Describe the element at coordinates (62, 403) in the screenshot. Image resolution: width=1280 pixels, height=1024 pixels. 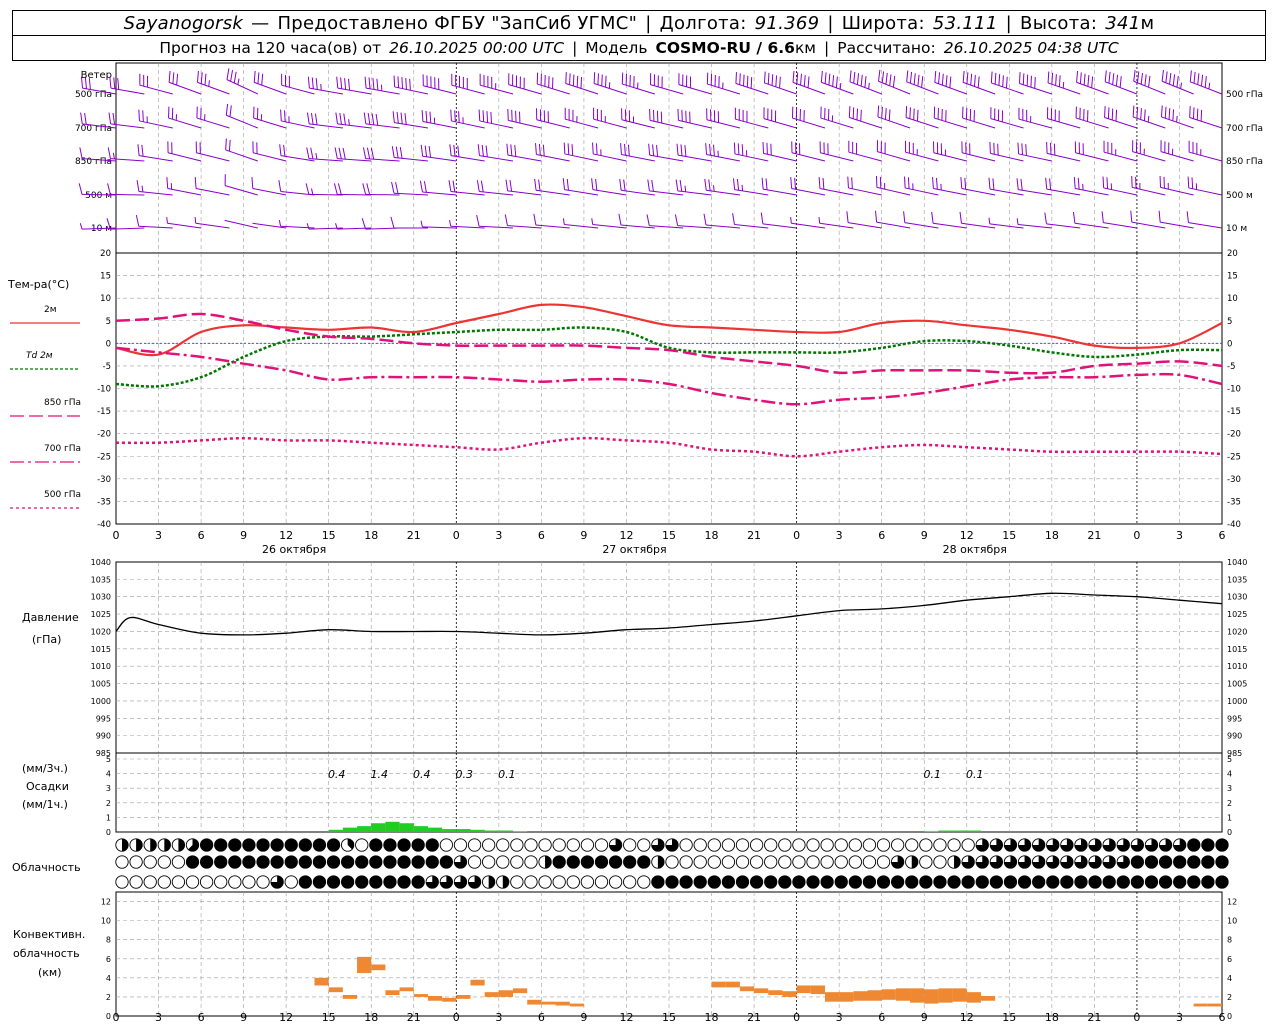
I see `temp-legend-label: 850 гПа` at that location.